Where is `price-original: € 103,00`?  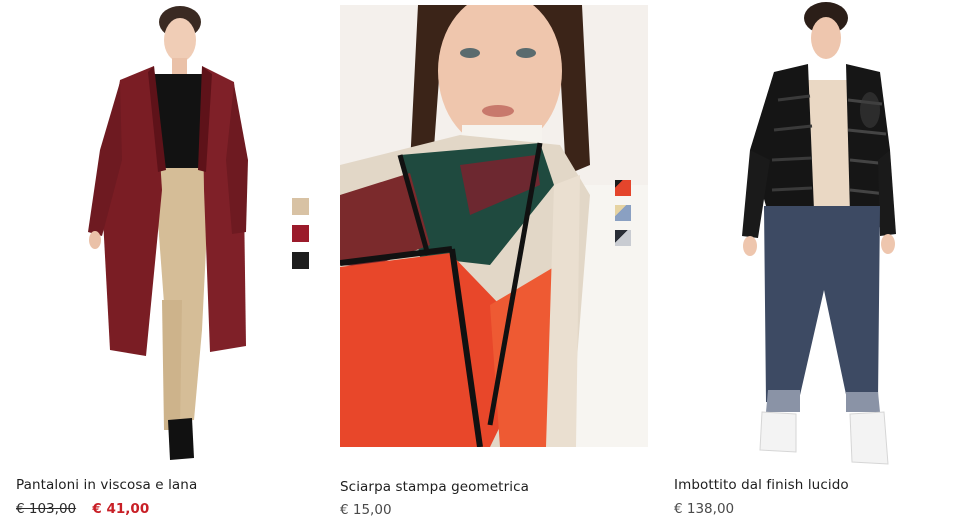 price-original: € 103,00 is located at coordinates (46, 509).